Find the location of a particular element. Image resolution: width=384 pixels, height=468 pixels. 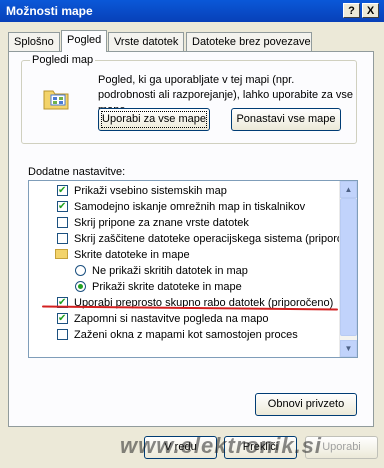

scroll-down-icon: ▼ is located at coordinates (348, 348).